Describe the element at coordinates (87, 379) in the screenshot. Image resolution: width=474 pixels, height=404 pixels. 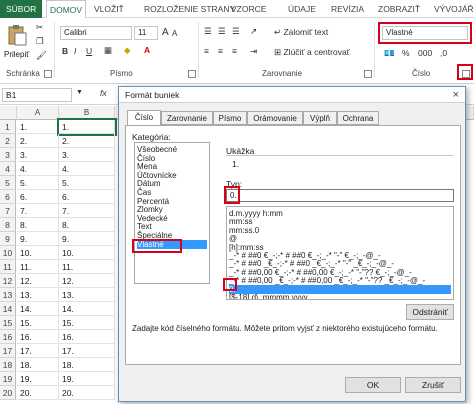
I see `cell-b: 19.` at that location.